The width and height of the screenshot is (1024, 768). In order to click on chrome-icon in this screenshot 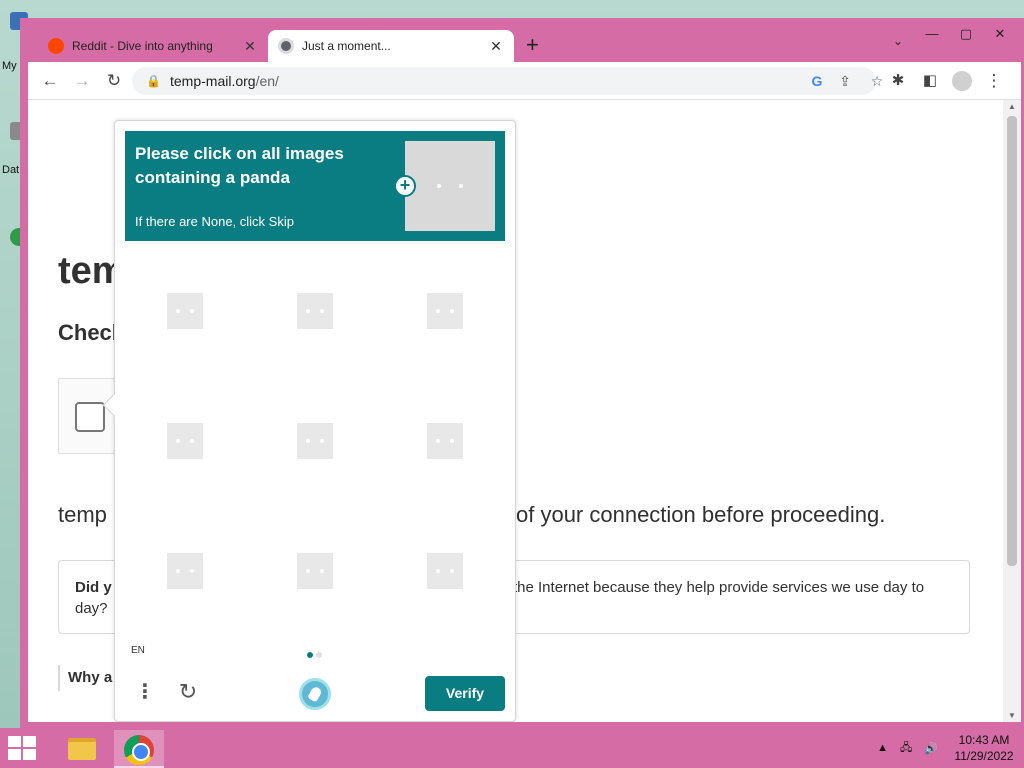, I will do `click(139, 750)`.